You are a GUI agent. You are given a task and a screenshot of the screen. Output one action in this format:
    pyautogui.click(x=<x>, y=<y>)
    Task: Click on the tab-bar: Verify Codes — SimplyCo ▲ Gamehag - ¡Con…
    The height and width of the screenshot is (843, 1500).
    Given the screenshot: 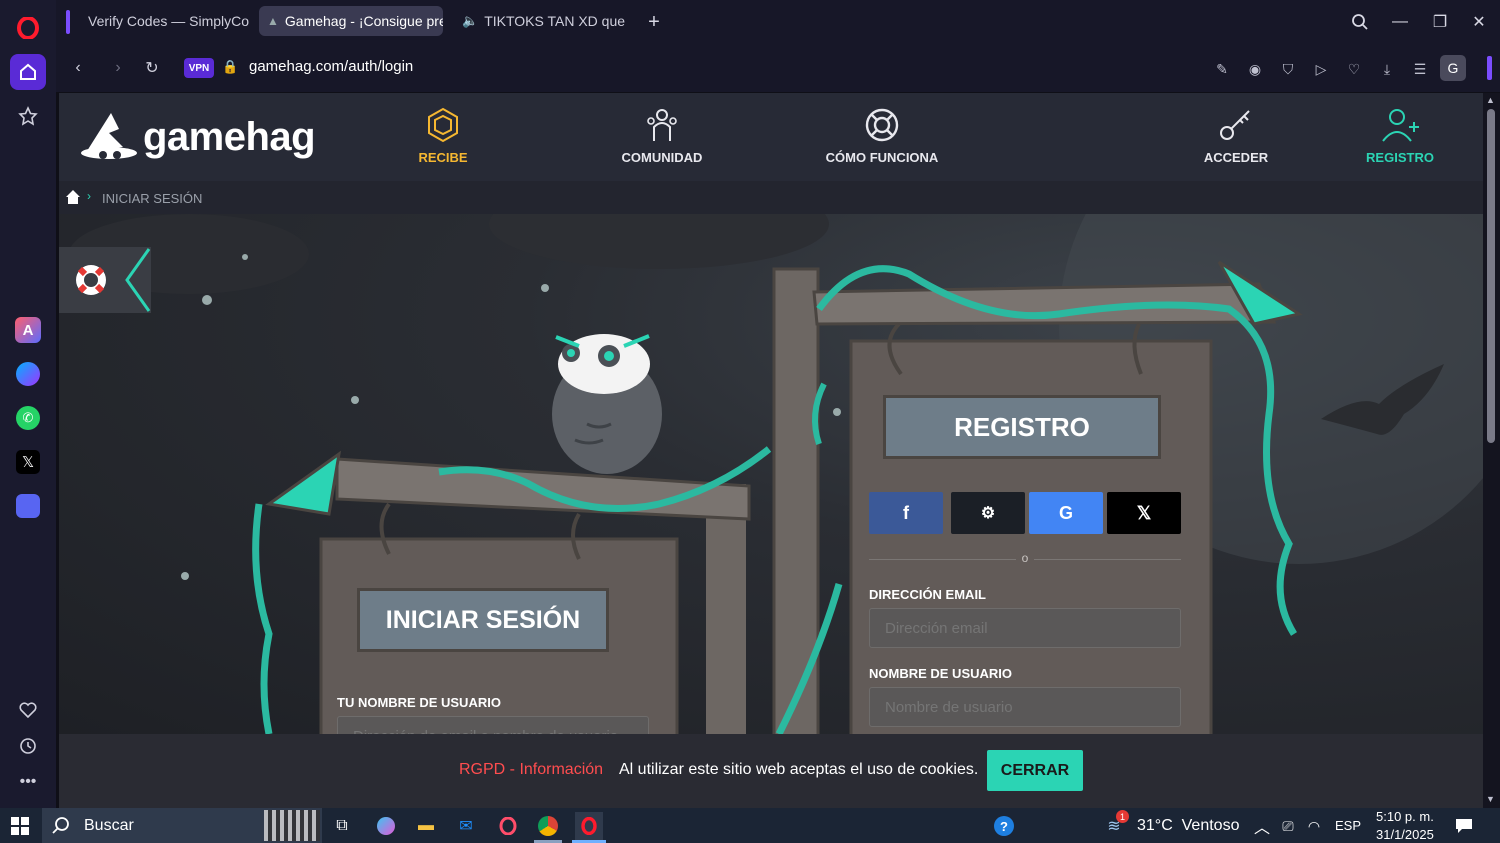 What is the action you would take?
    pyautogui.click(x=778, y=22)
    